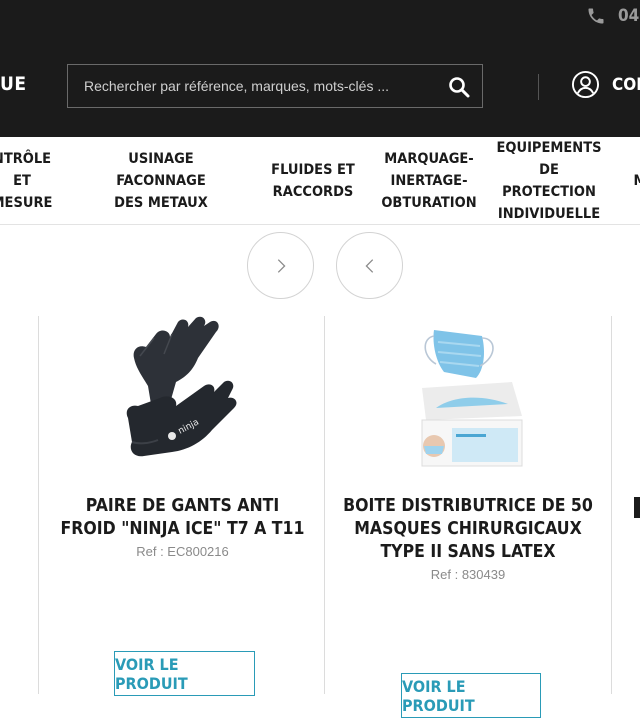 The image size is (640, 720). Describe the element at coordinates (585, 84) in the screenshot. I see `user-icon` at that location.